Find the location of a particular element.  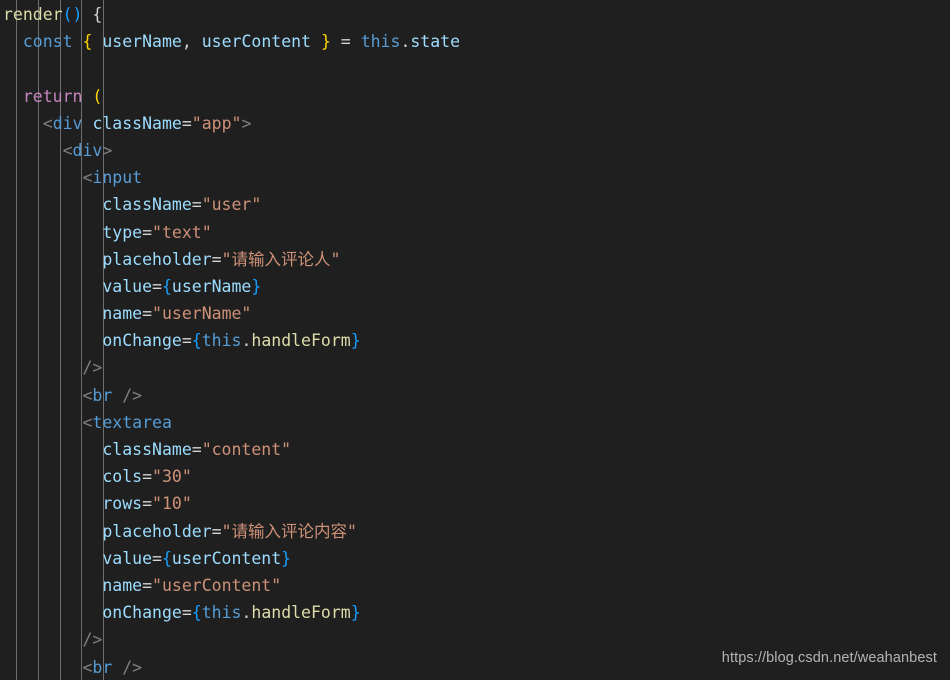

code-line: <br /> is located at coordinates (475, 395).